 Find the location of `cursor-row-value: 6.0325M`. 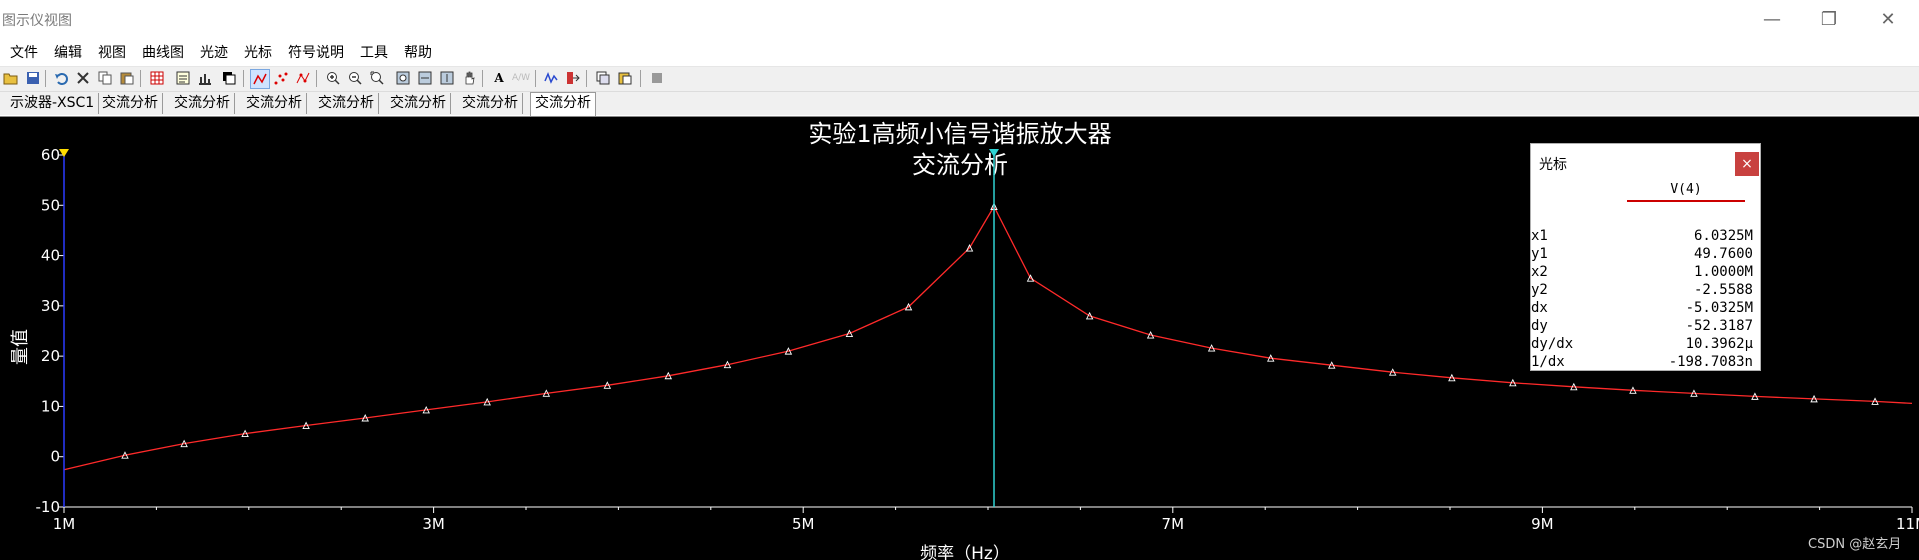

cursor-row-value: 6.0325M is located at coordinates (1723, 236).